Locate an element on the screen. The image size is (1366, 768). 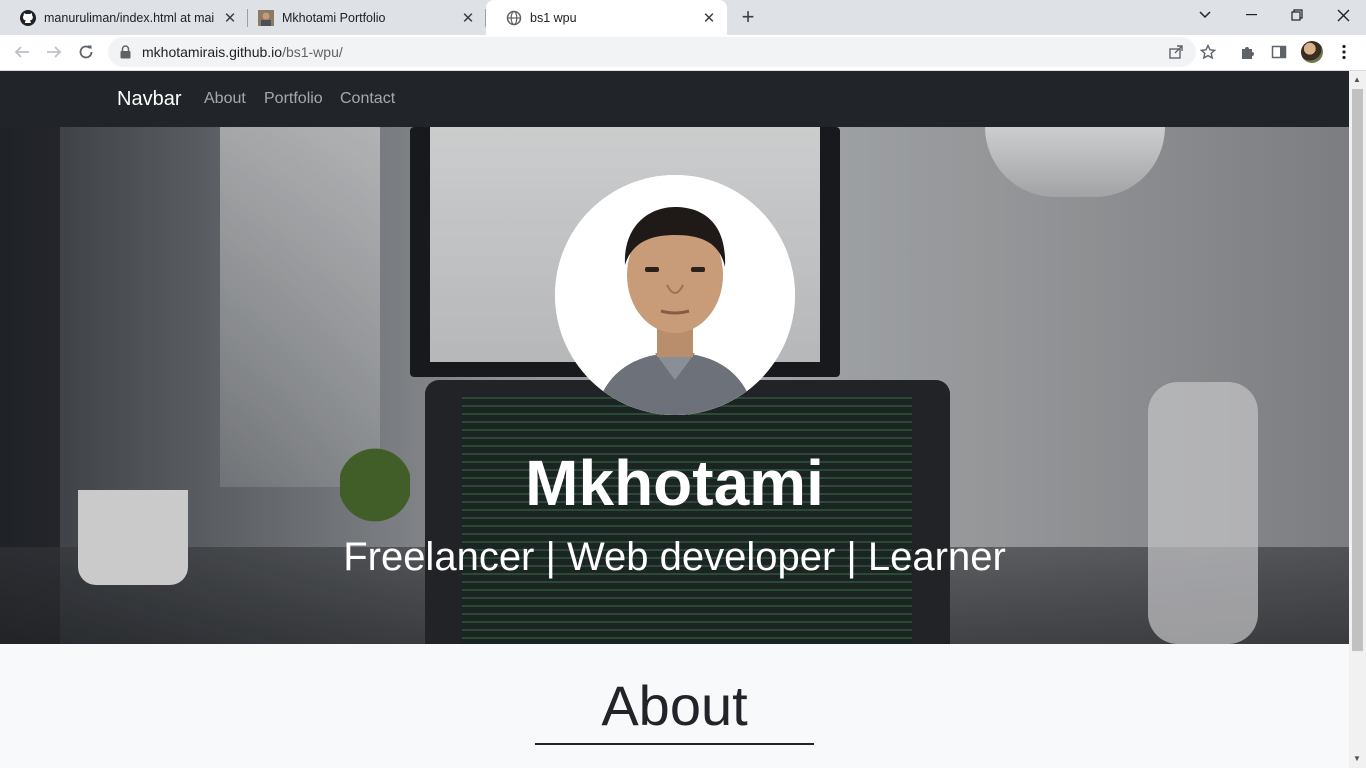
scroll-down-arrow-icon: ▼ is located at coordinates (1357, 758).